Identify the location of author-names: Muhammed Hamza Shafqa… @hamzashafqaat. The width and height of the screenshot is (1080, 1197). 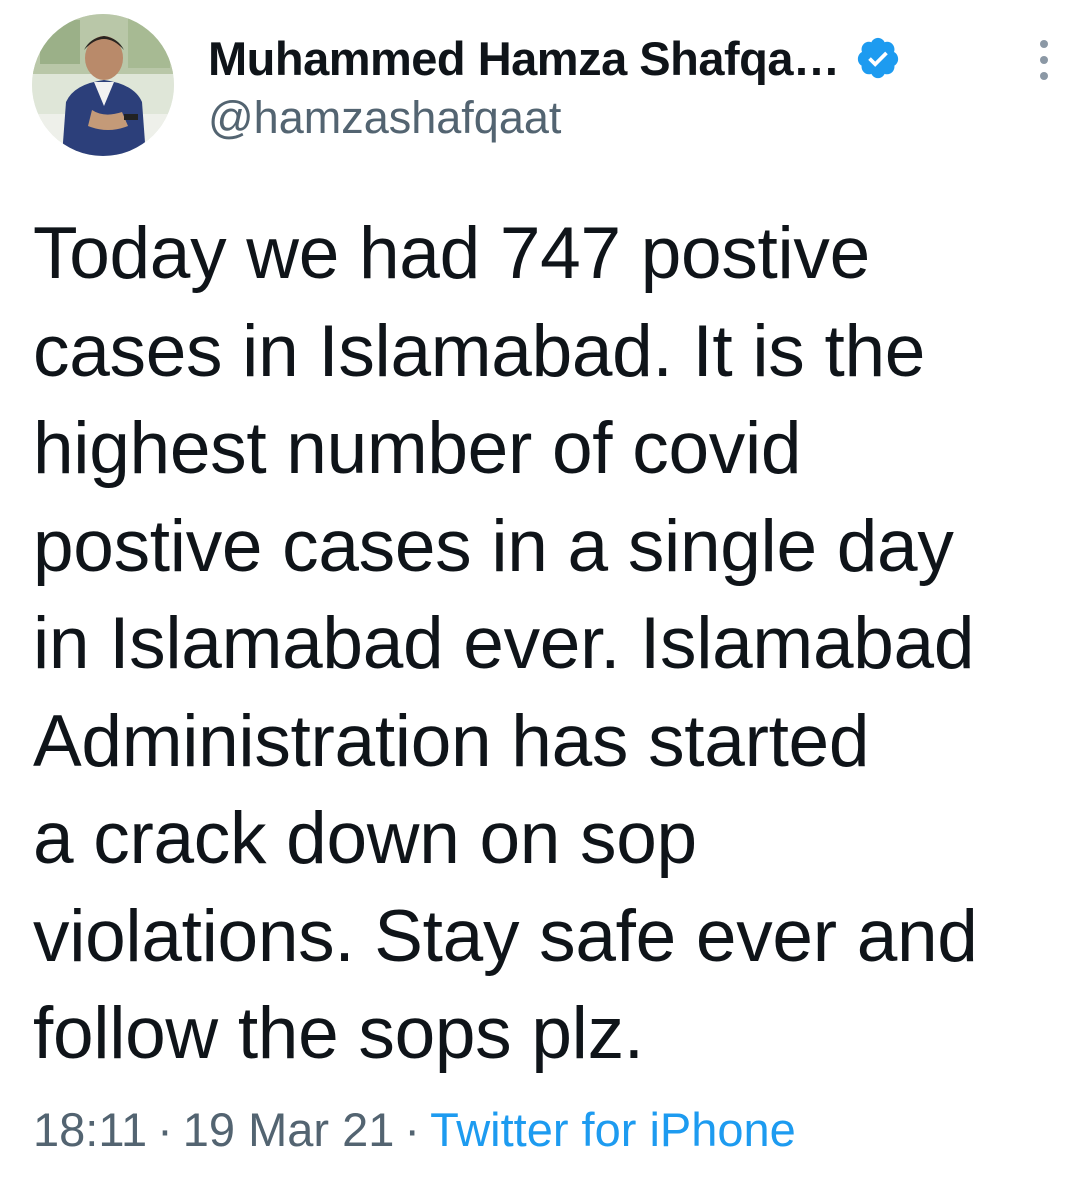
(554, 86).